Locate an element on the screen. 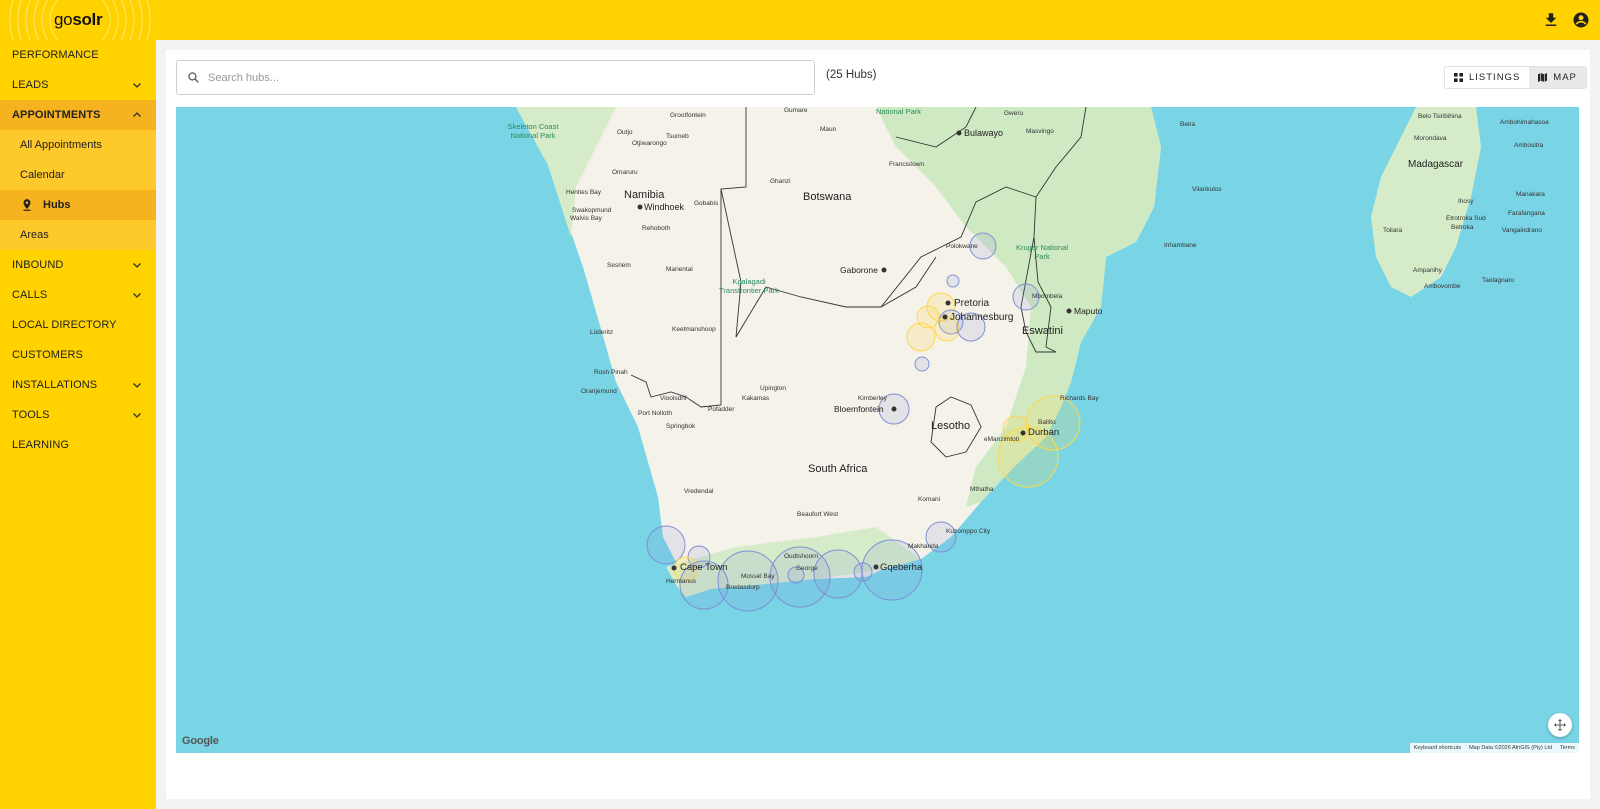 This screenshot has height=809, width=1600. map-label-place: Vilankulos is located at coordinates (1207, 189).